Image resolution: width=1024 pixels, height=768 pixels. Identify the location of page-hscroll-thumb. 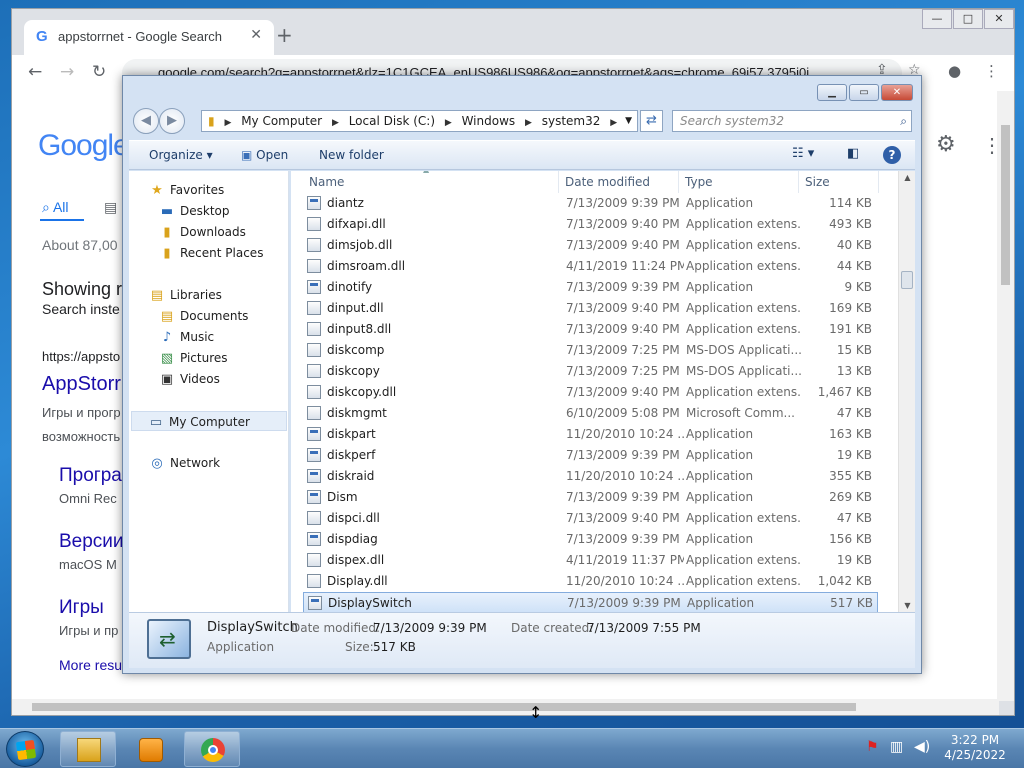
(444, 707).